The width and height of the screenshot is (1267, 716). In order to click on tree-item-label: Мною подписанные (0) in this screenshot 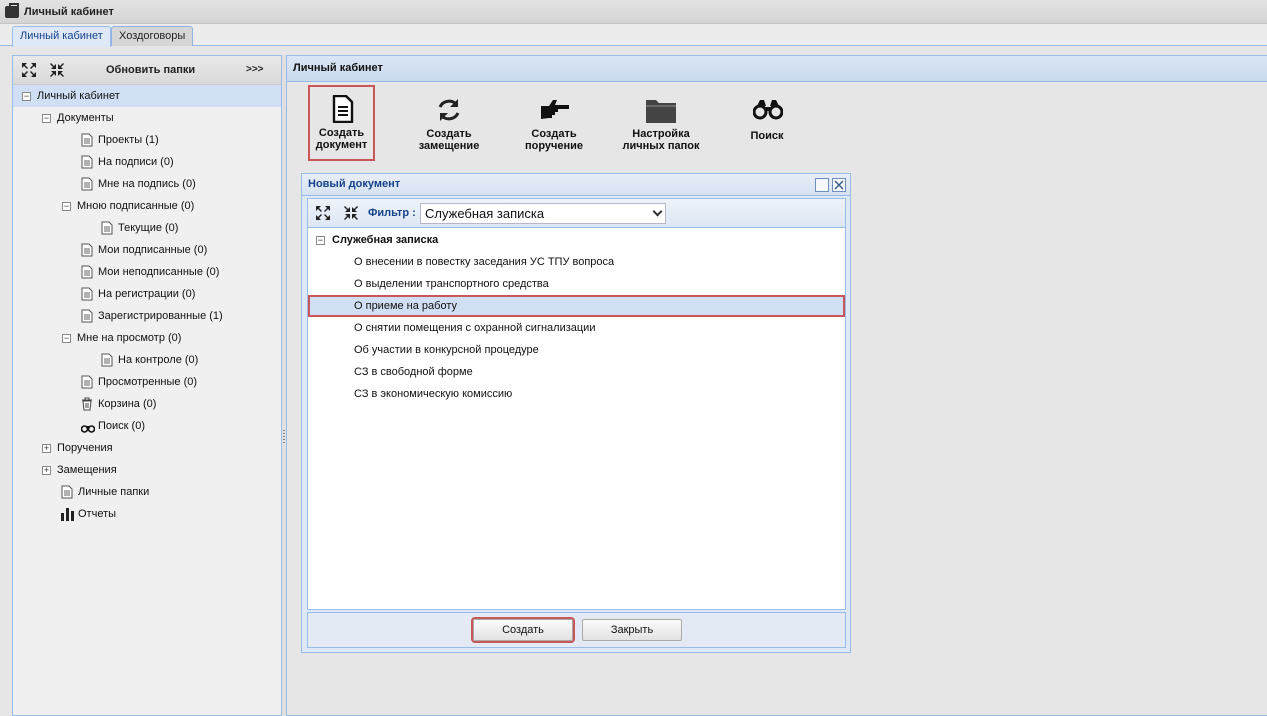, I will do `click(136, 206)`.